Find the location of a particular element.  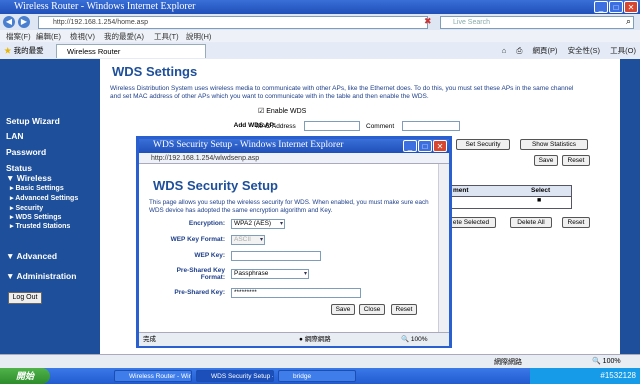

sidebar-item-trusted-stations: Trusted Stations is located at coordinates (40, 226).